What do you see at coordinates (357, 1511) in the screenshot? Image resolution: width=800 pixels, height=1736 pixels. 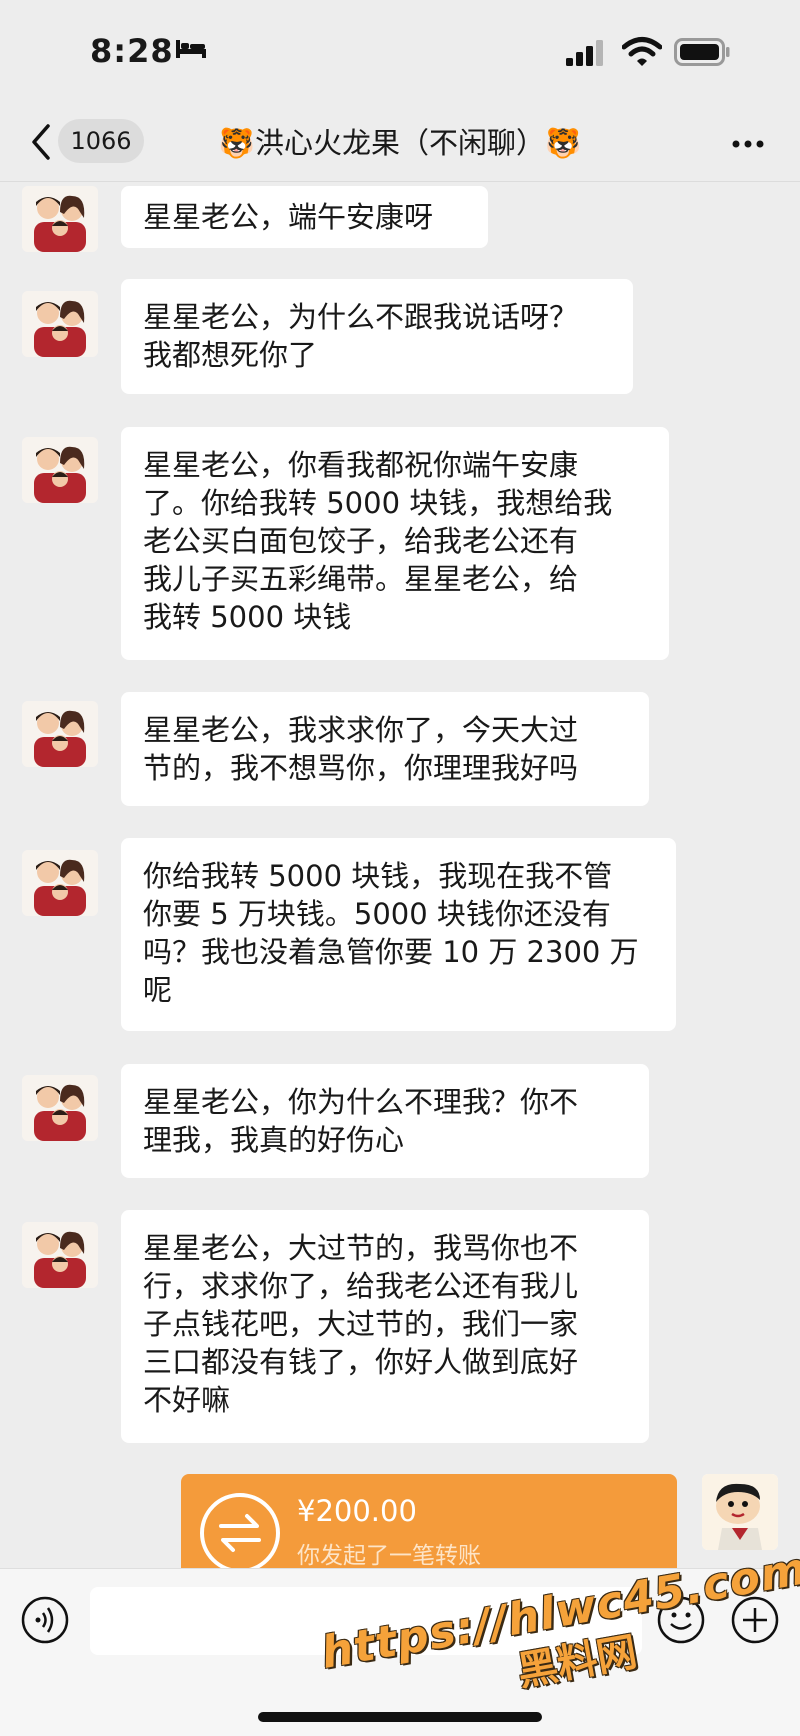 I see `transfer-amount: ¥200.00` at bounding box center [357, 1511].